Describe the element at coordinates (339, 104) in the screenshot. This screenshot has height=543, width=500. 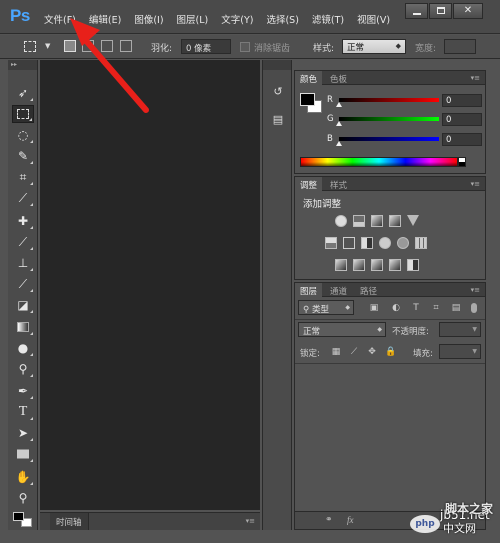
I see `red-thumb` at that location.